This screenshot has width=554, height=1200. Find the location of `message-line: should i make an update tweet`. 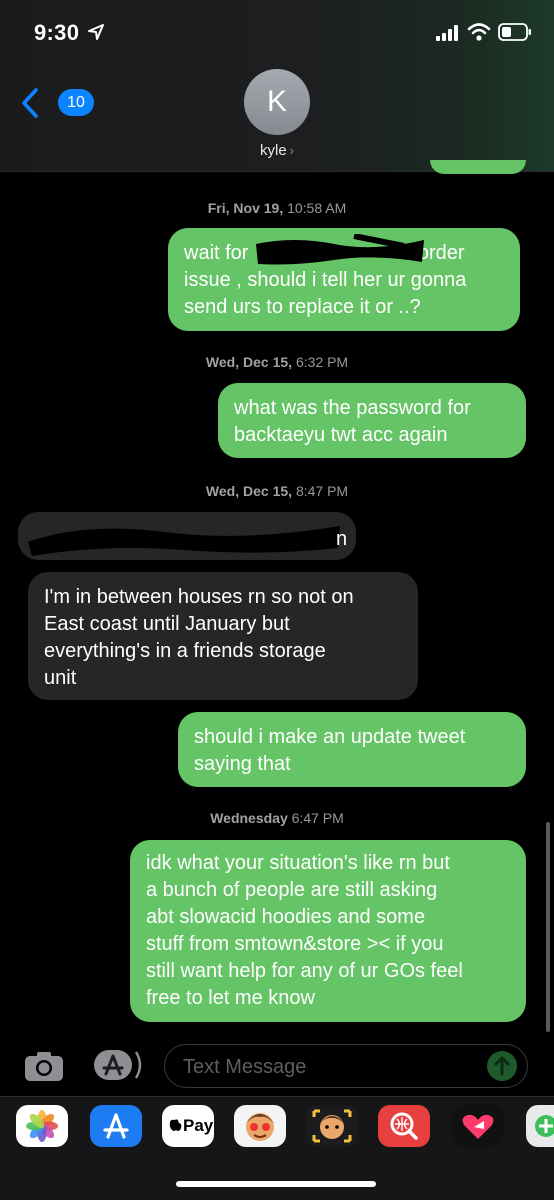

message-line: should i make an update tweet is located at coordinates (330, 737).